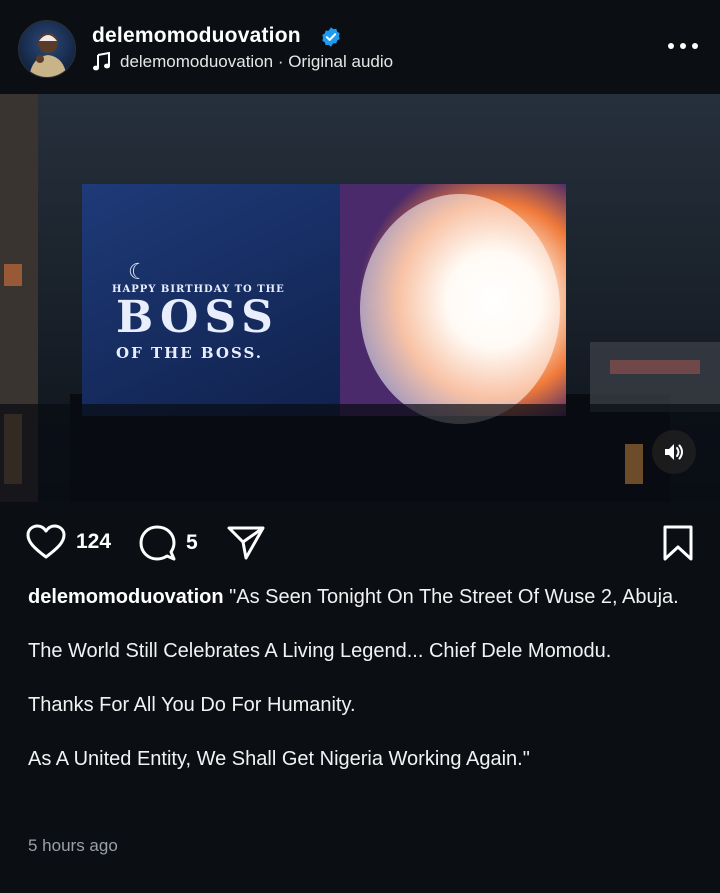 This screenshot has height=893, width=720. I want to click on bookmark-icon, so click(678, 543).